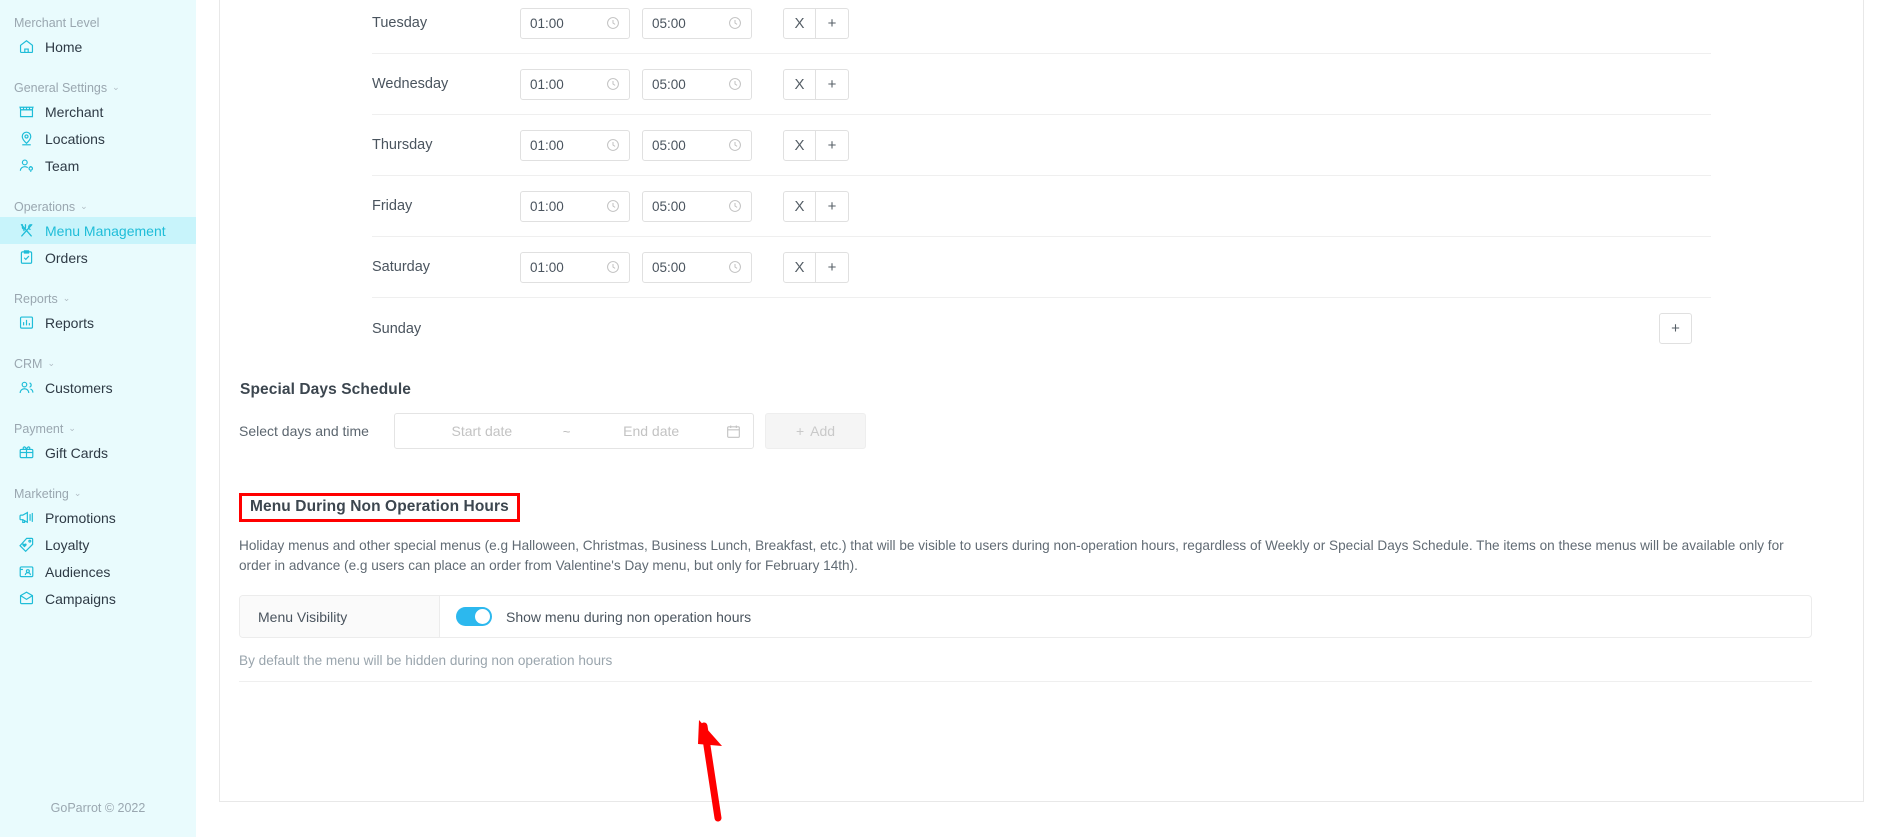  What do you see at coordinates (1041, 328) in the screenshot?
I see `schedule-row: Sunday +` at bounding box center [1041, 328].